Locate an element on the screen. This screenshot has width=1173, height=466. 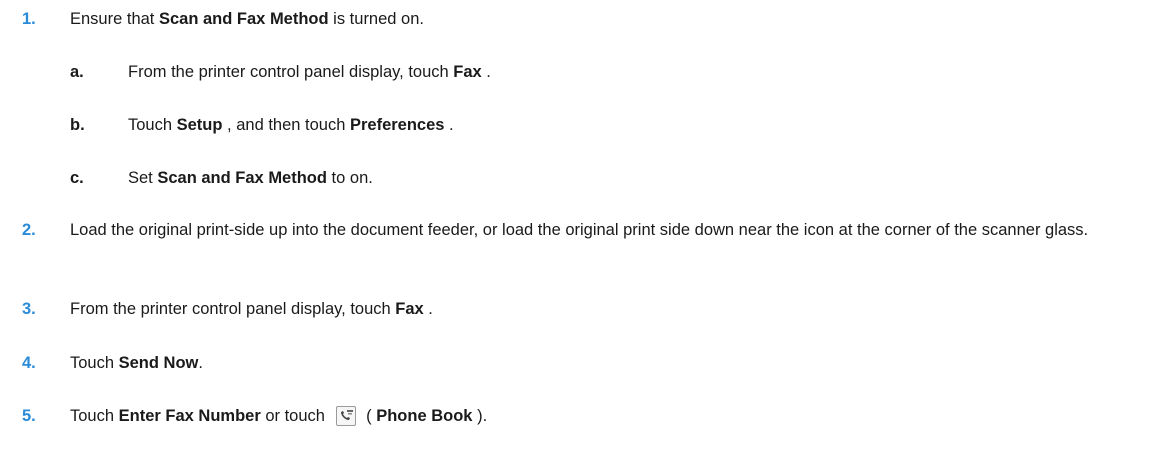
bold-term: Send Now is located at coordinates (158, 363).